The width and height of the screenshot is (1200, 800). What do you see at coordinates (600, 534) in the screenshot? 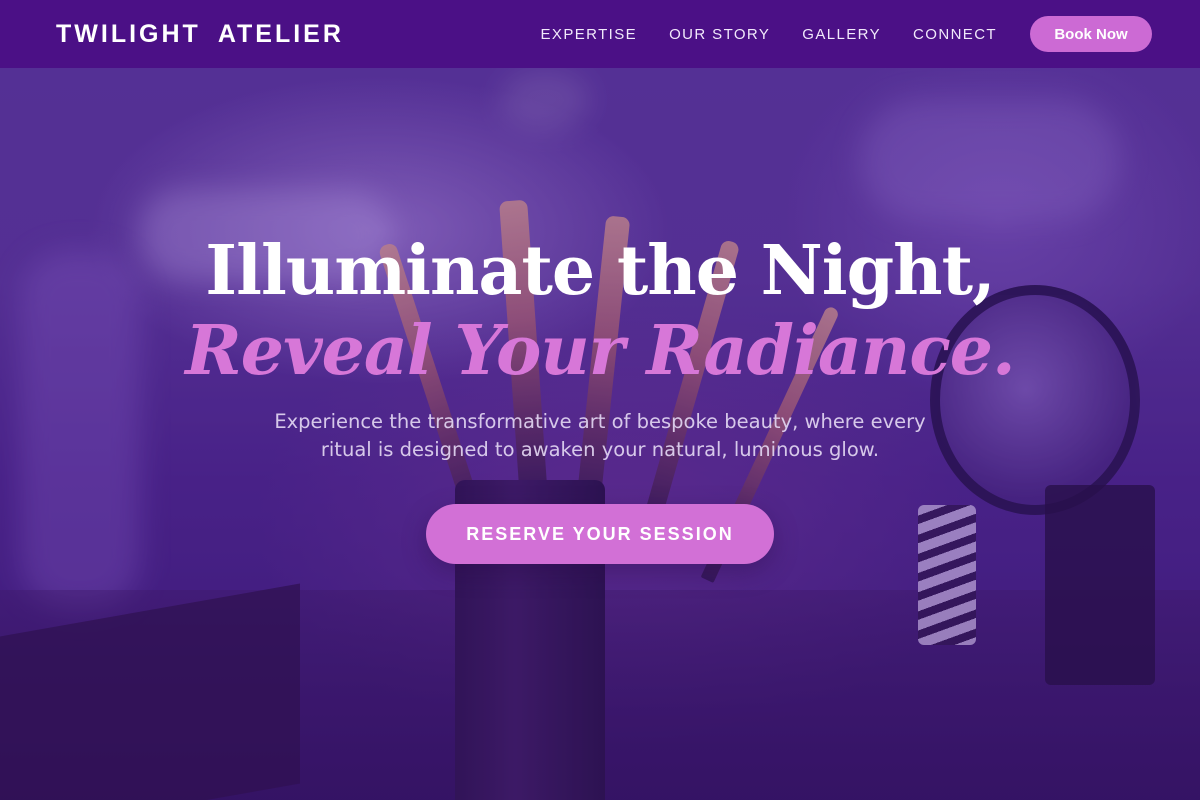
I see `reserve-session-button: RESERVE YOUR SESSION` at bounding box center [600, 534].